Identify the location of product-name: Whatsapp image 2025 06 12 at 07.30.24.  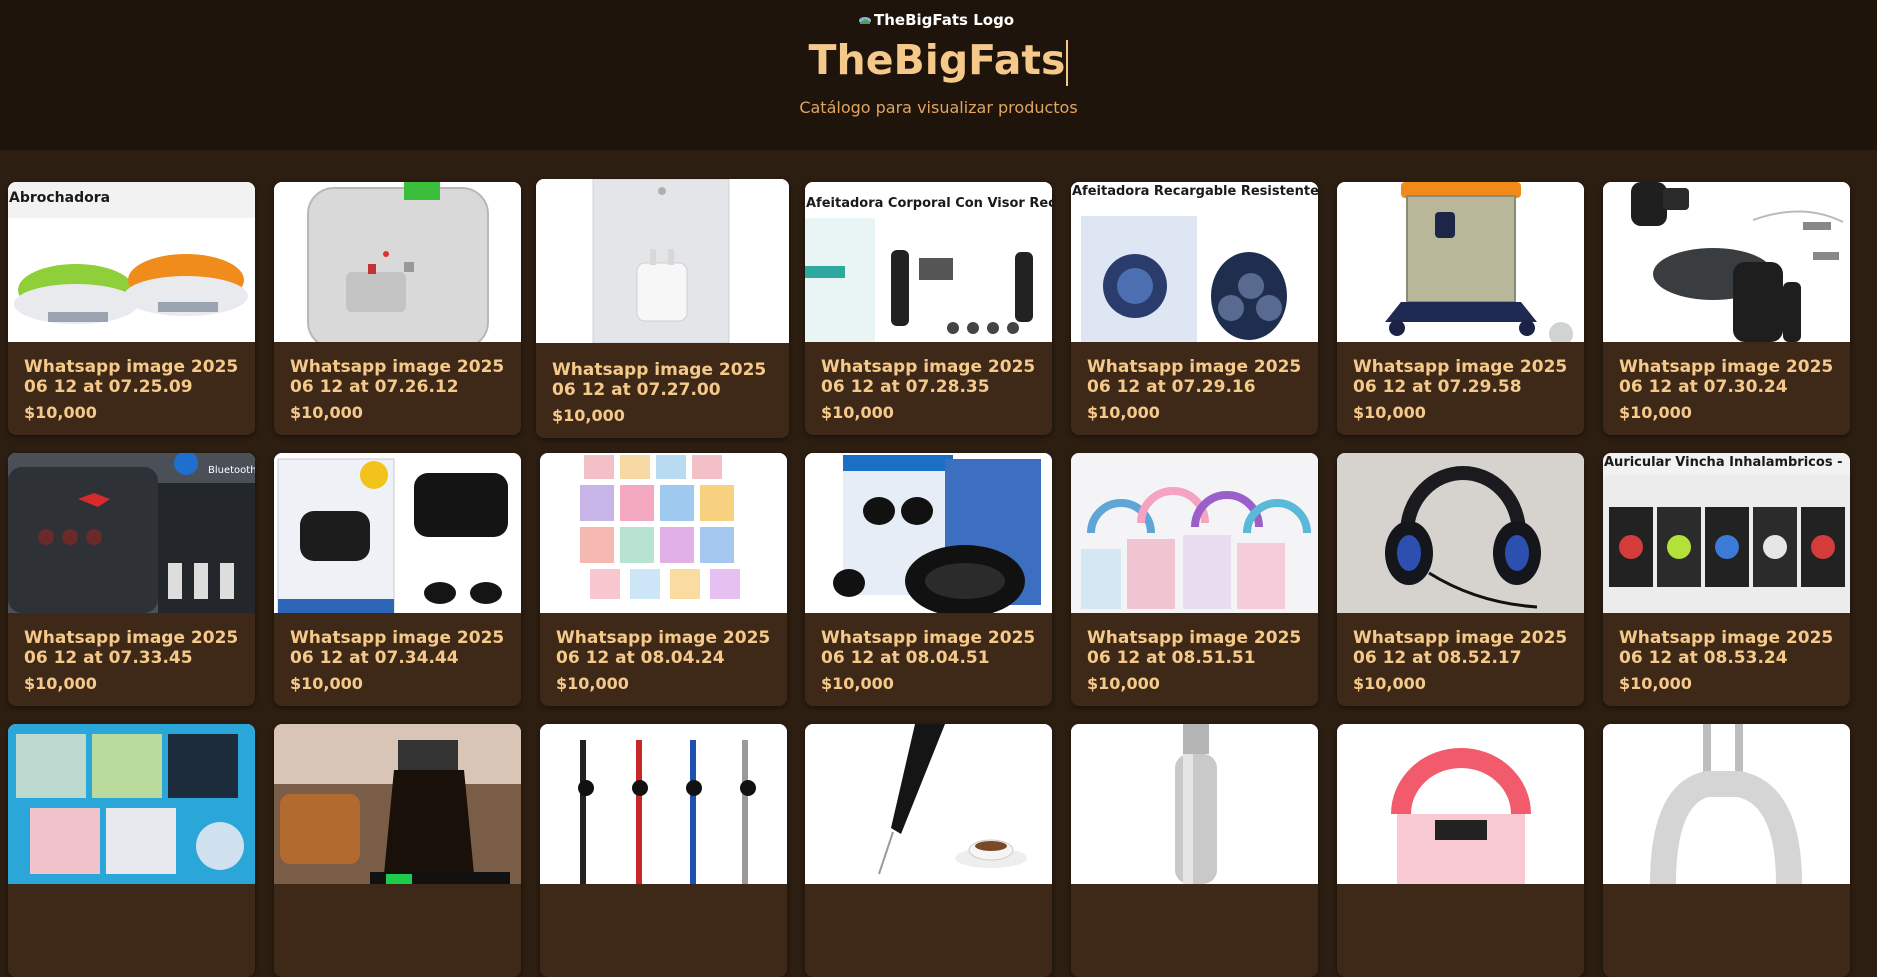
(1726, 377).